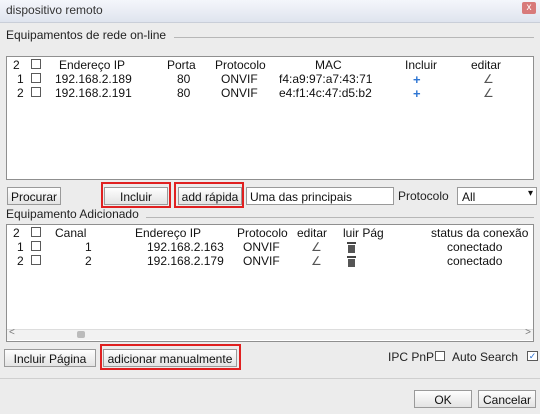 This screenshot has width=540, height=414. What do you see at coordinates (270, 11) in the screenshot?
I see `title-bar: dispositivo remoto x` at bounding box center [270, 11].